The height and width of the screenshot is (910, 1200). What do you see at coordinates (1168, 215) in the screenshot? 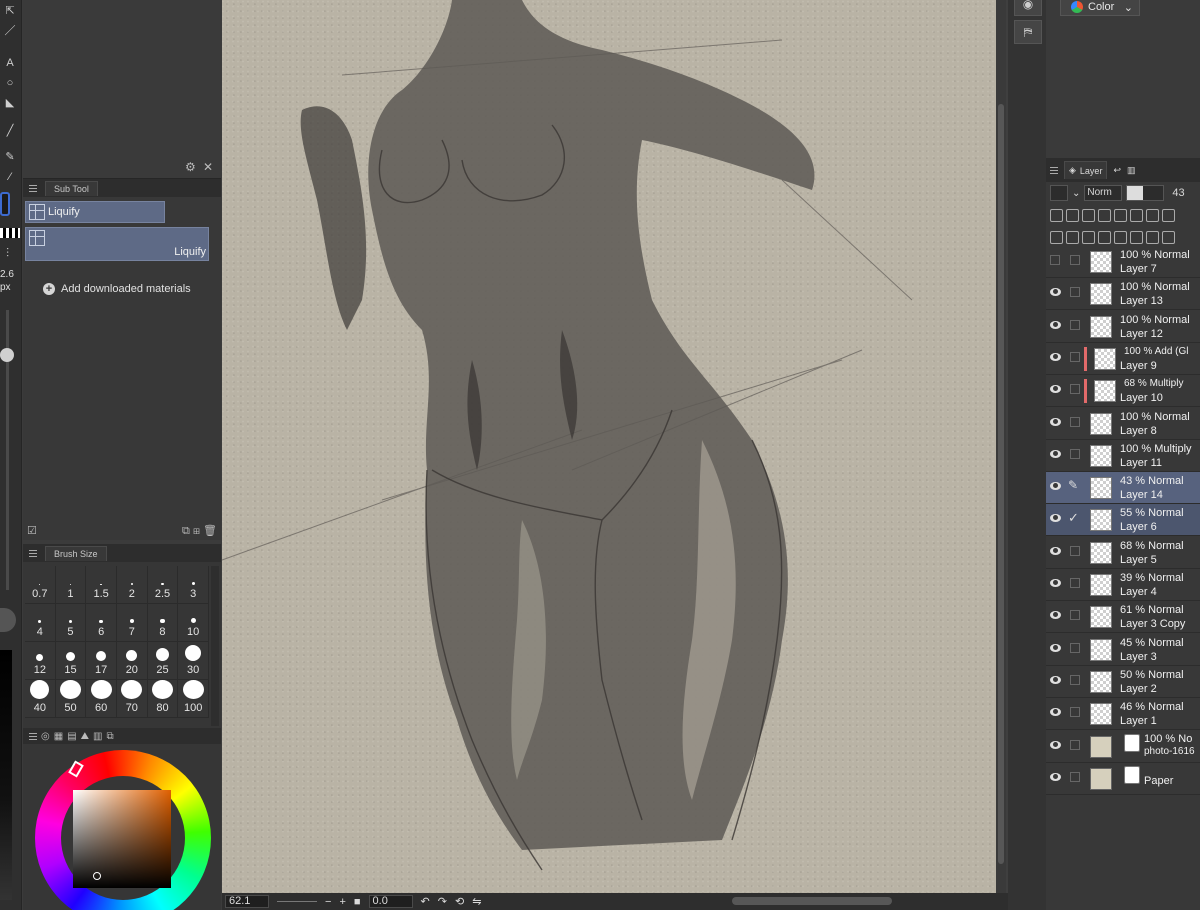
I see `layer-color-icon` at bounding box center [1168, 215].